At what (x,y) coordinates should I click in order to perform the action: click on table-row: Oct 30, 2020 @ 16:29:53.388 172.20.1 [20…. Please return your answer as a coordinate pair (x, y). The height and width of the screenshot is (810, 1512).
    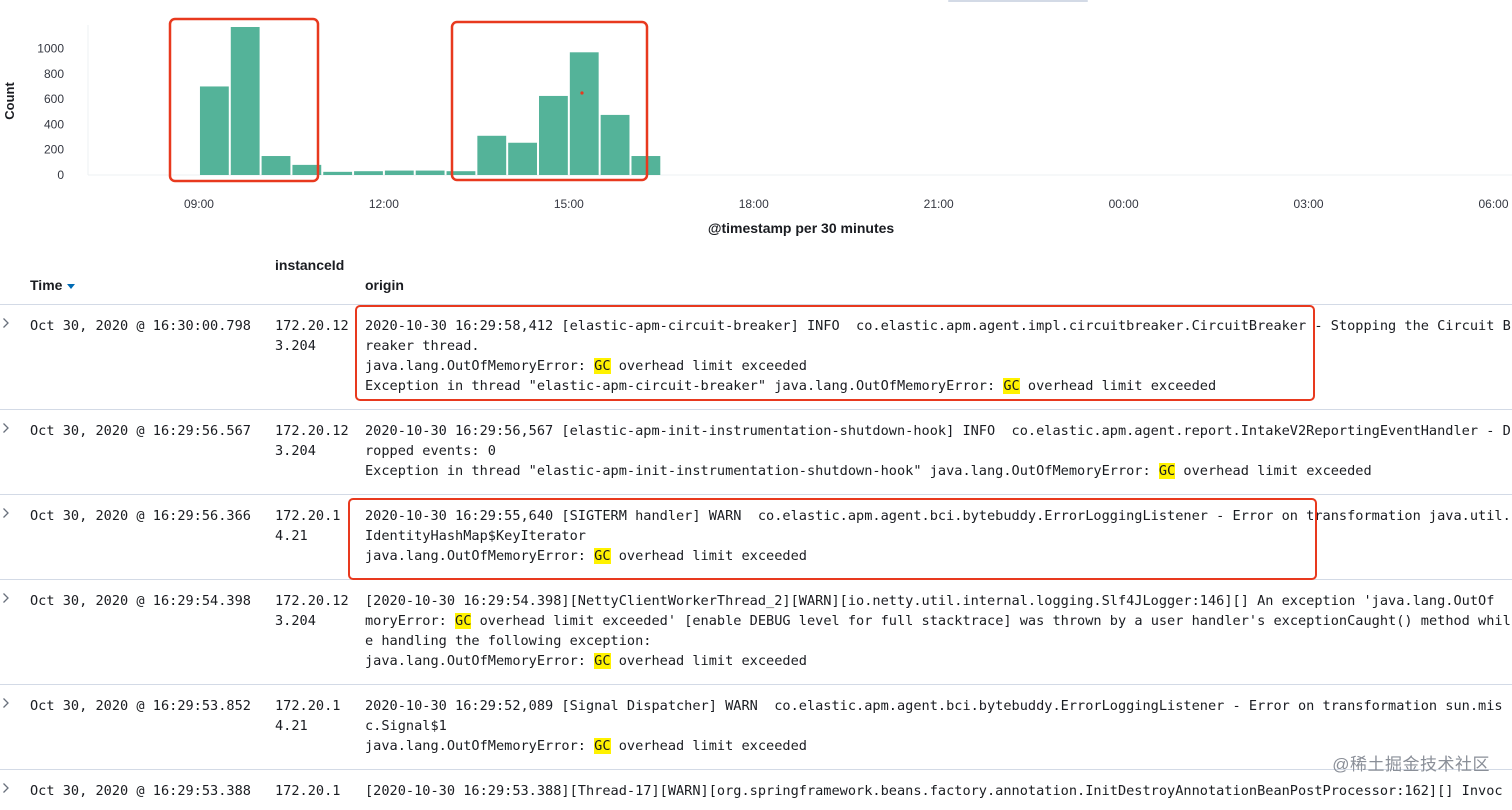
    Looking at the image, I should click on (756, 789).